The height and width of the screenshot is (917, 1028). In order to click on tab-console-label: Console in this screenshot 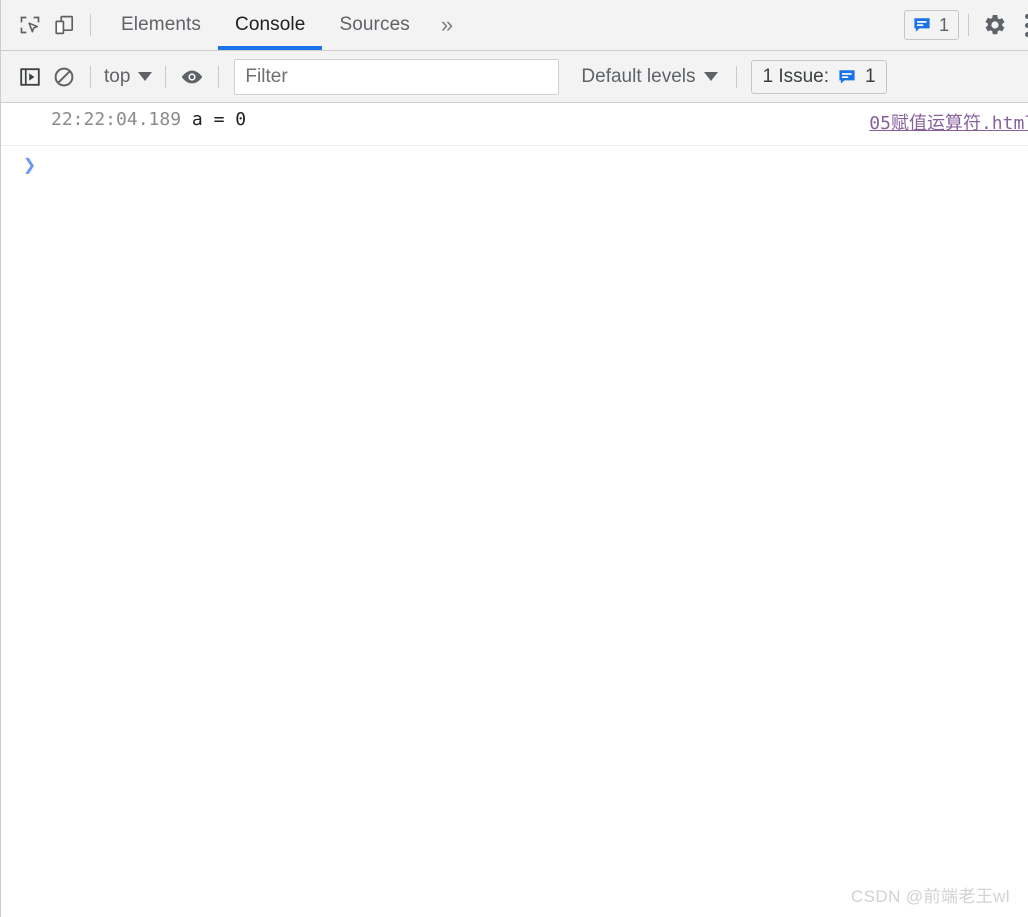, I will do `click(270, 24)`.